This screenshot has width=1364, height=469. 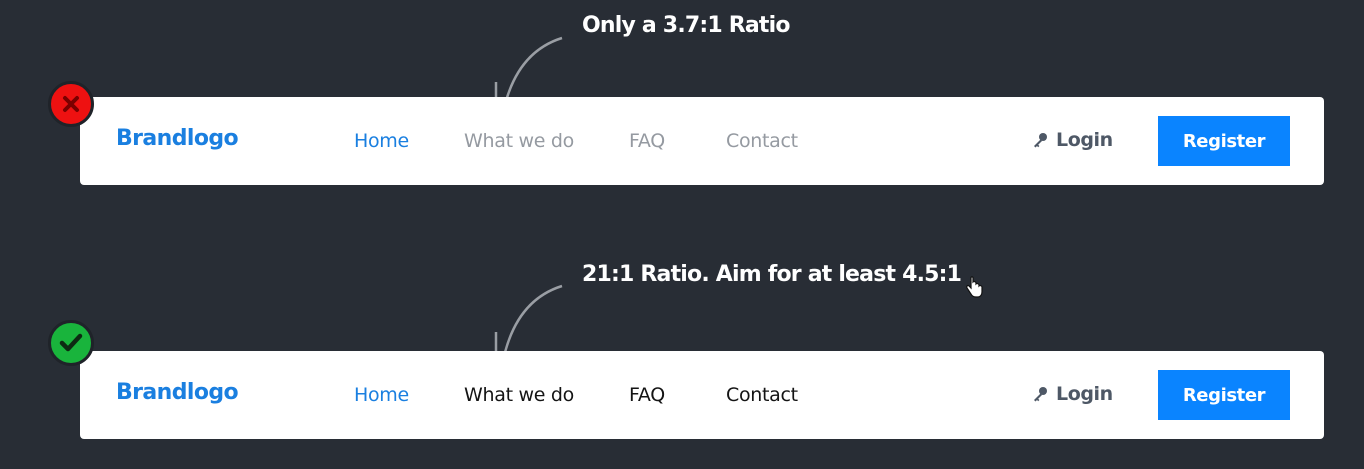 What do you see at coordinates (772, 274) in the screenshot?
I see `annotation-high-contrast: 21:1 Ratio. Aim for at least 4.5:1` at bounding box center [772, 274].